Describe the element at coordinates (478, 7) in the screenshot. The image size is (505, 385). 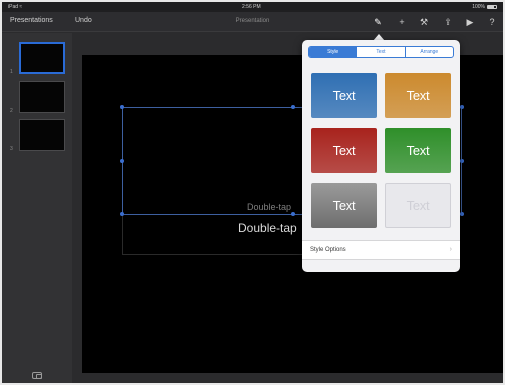
I see `battery-percent: 100%` at that location.